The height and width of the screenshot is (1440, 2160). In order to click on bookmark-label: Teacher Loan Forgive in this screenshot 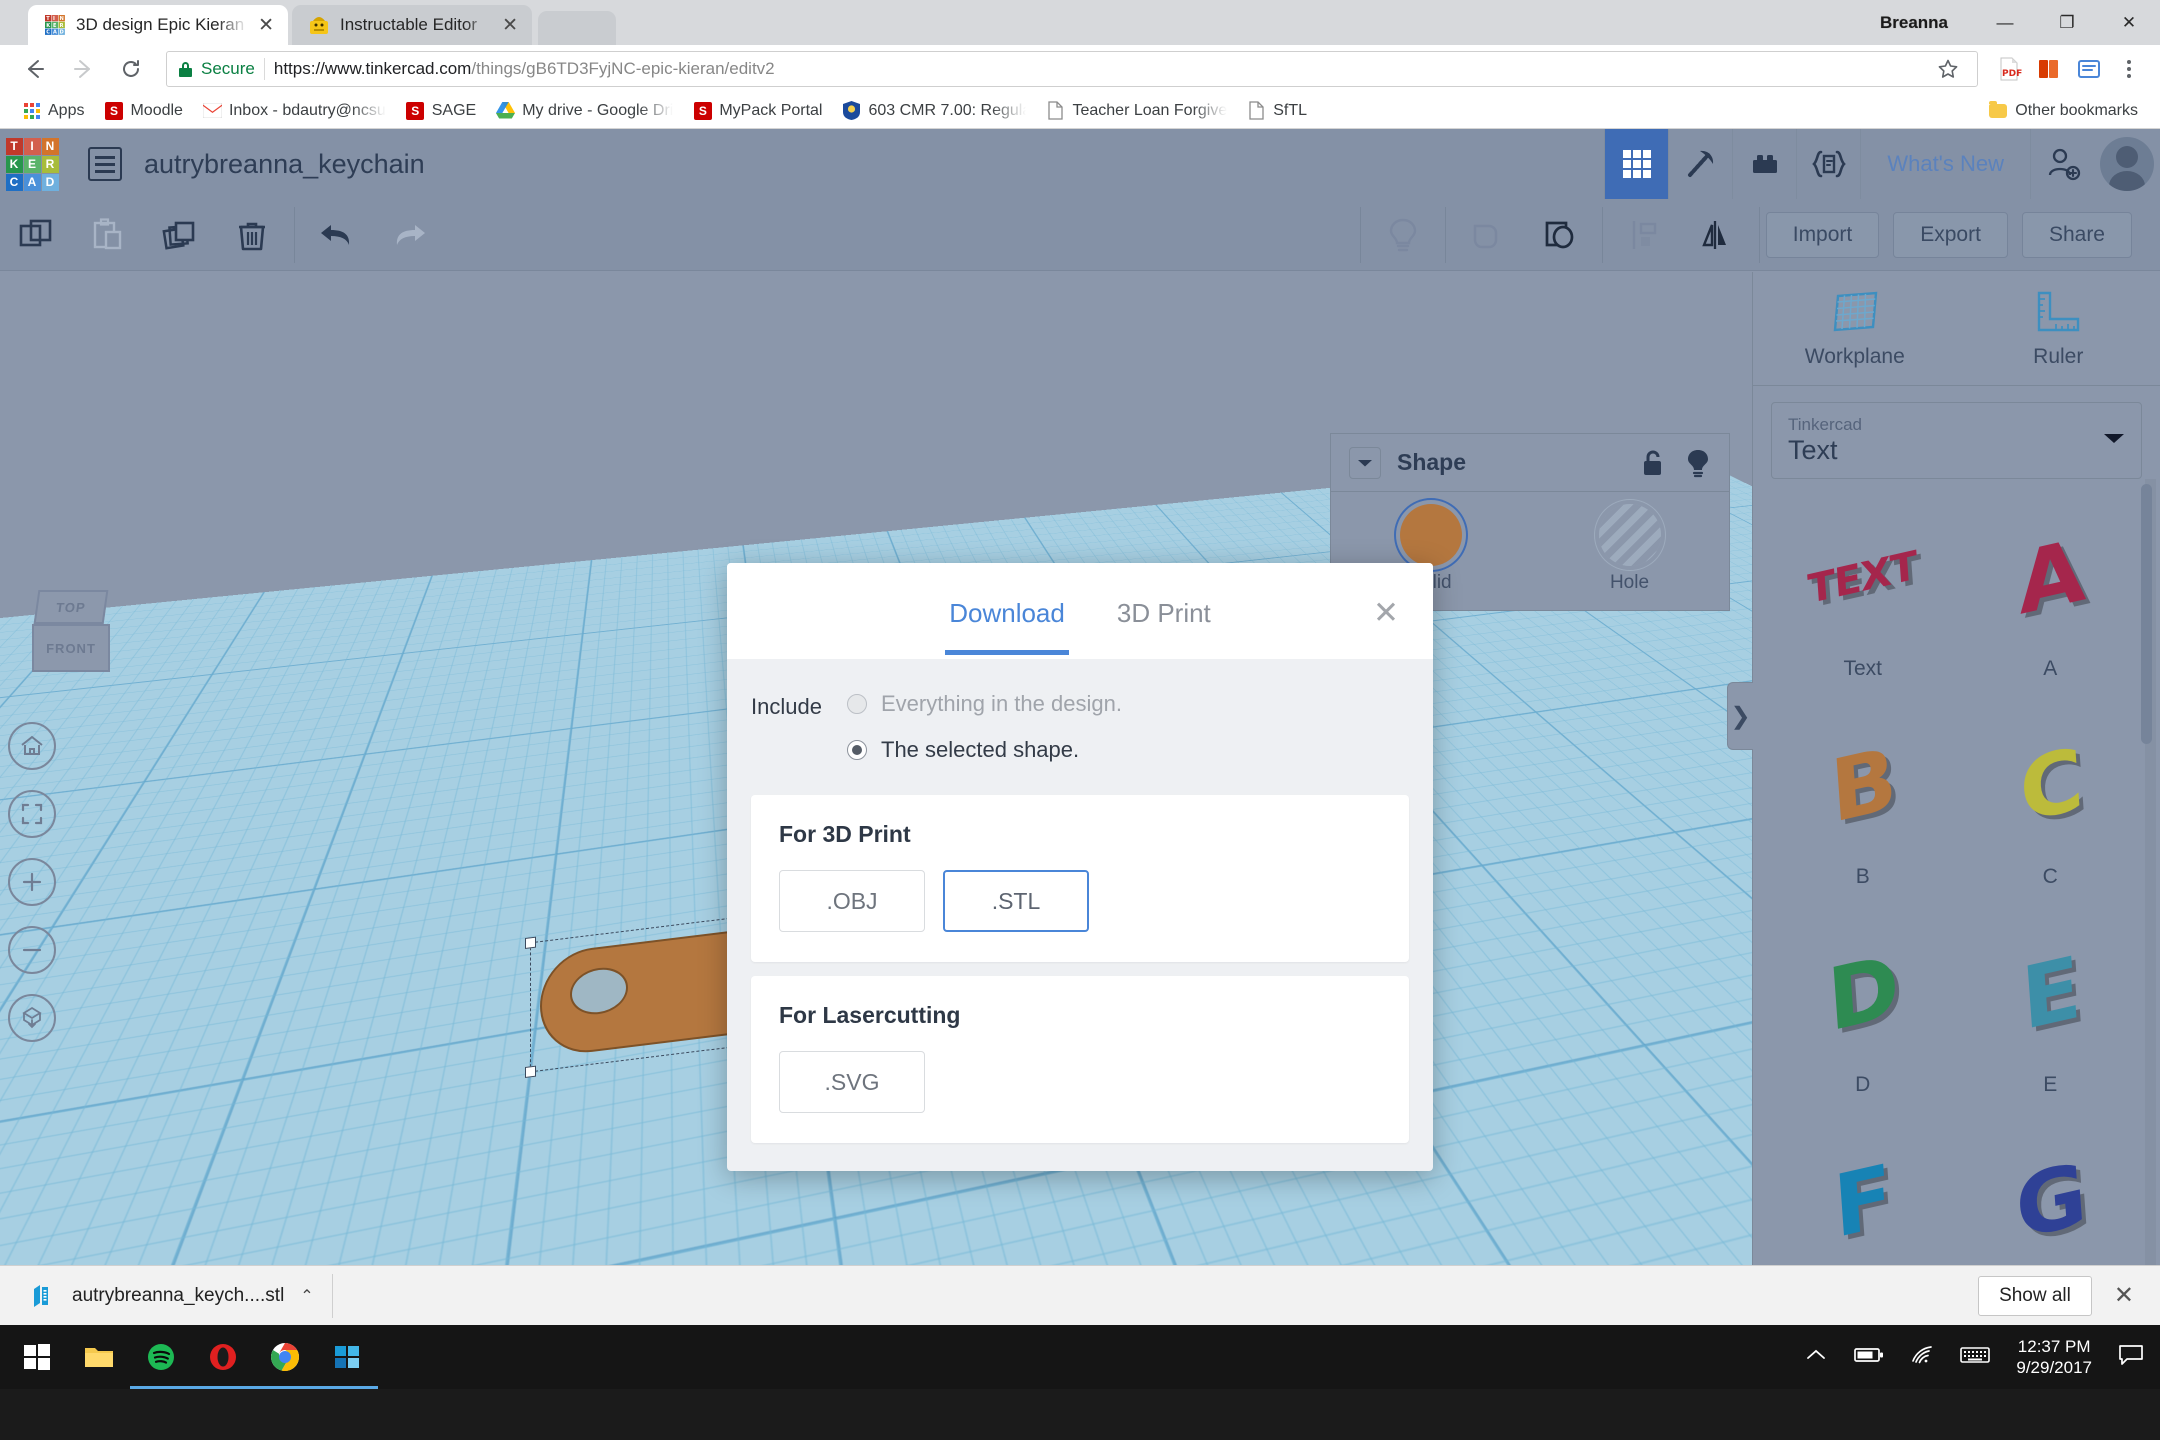, I will do `click(1150, 110)`.